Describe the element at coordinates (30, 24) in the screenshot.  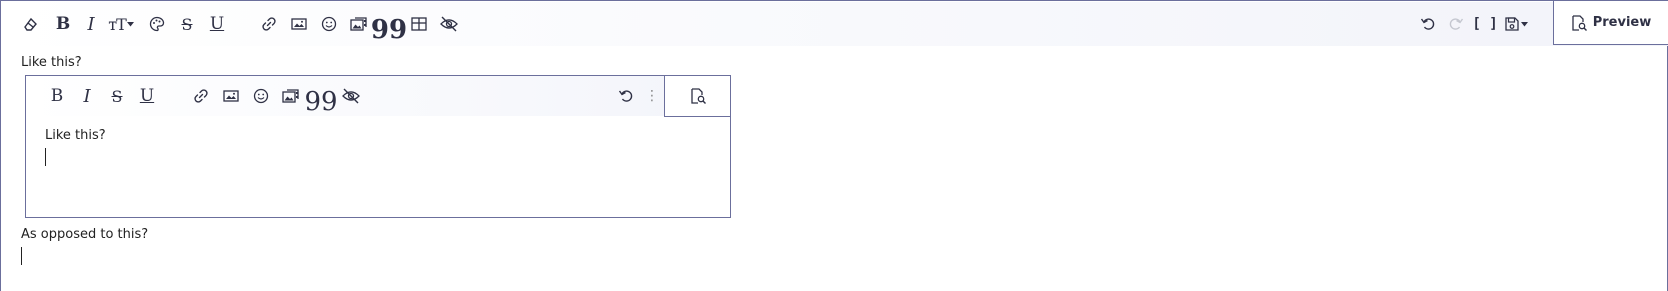
I see `clear-format-icon` at that location.